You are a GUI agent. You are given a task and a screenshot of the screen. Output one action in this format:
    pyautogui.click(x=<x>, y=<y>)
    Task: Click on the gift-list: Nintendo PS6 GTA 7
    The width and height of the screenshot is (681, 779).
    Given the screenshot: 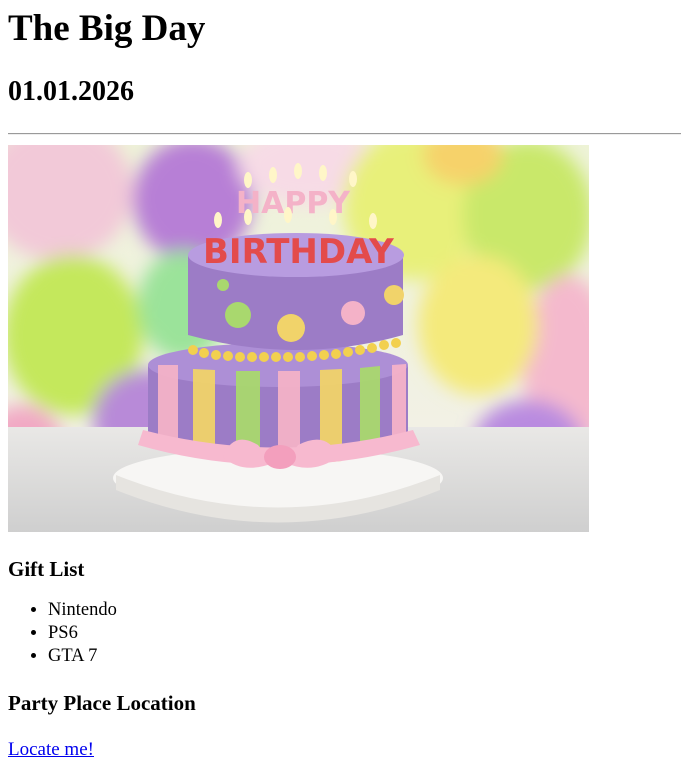 What is the action you would take?
    pyautogui.click(x=344, y=633)
    